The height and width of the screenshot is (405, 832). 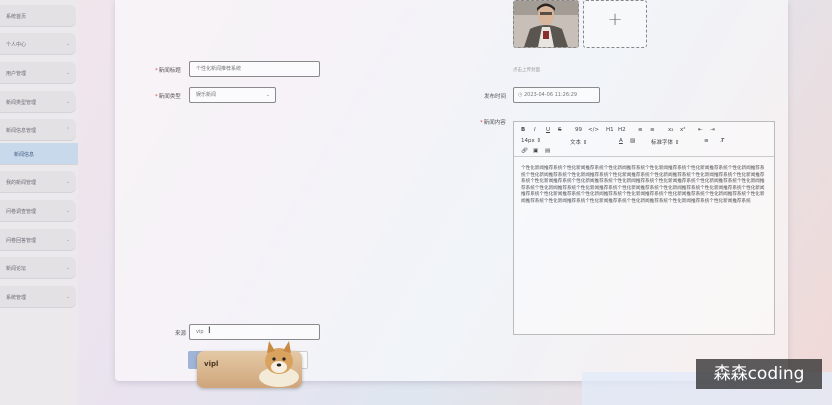 I want to click on title-input: 个性化新闻推荐系统, so click(x=254, y=69).